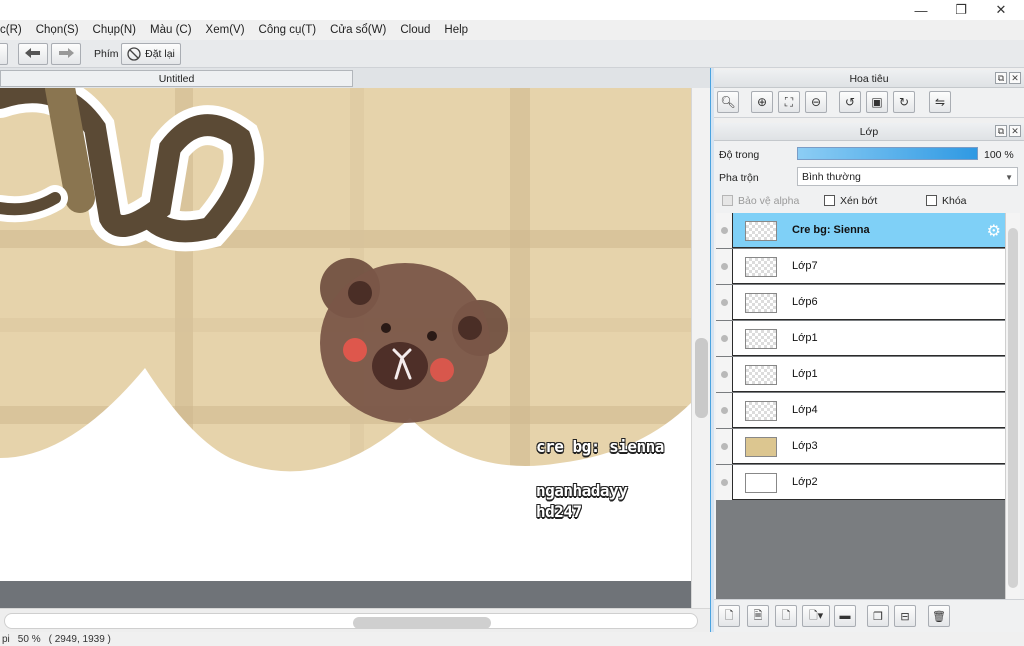  What do you see at coordinates (907, 176) in the screenshot?
I see `blend-mode-select: Bình thường ▼` at bounding box center [907, 176].